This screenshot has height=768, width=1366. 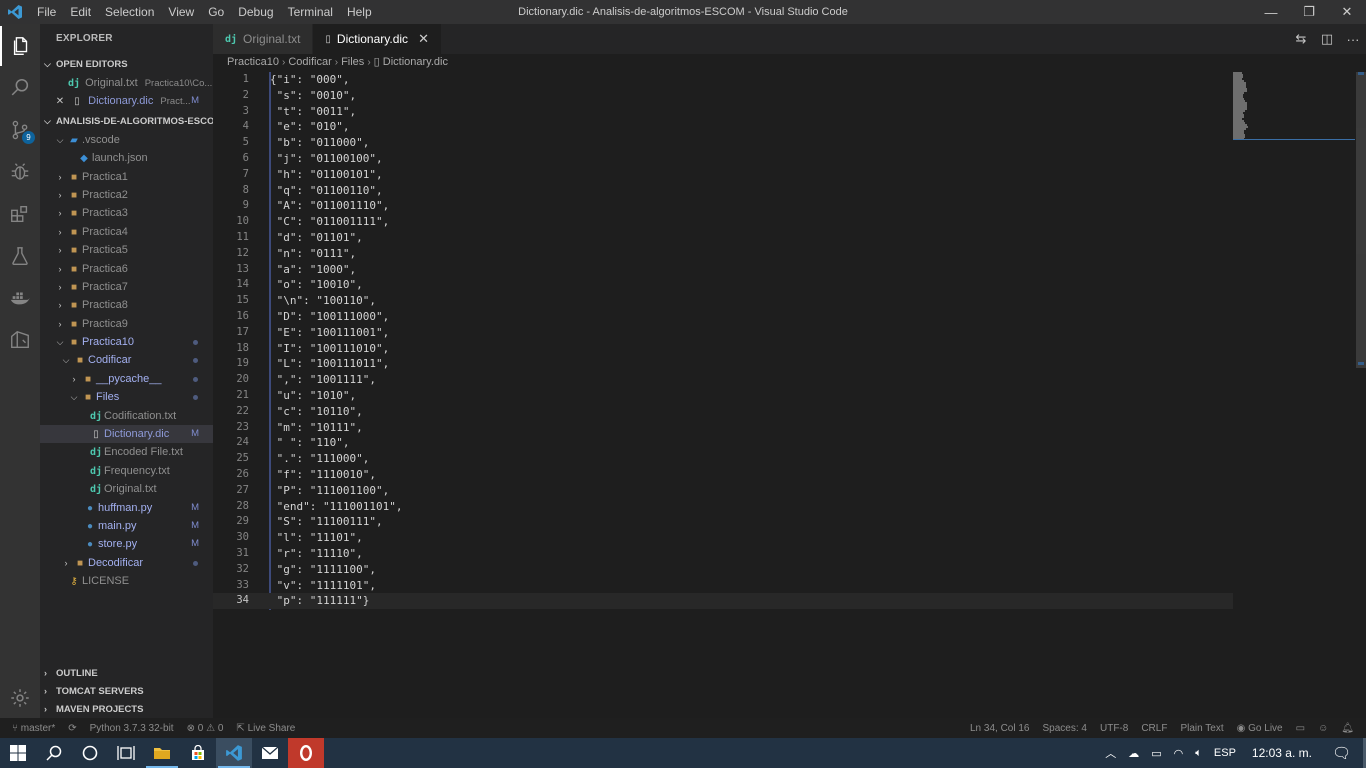 I want to click on tree-folder: › ■ Practica6, so click(x=126, y=269).